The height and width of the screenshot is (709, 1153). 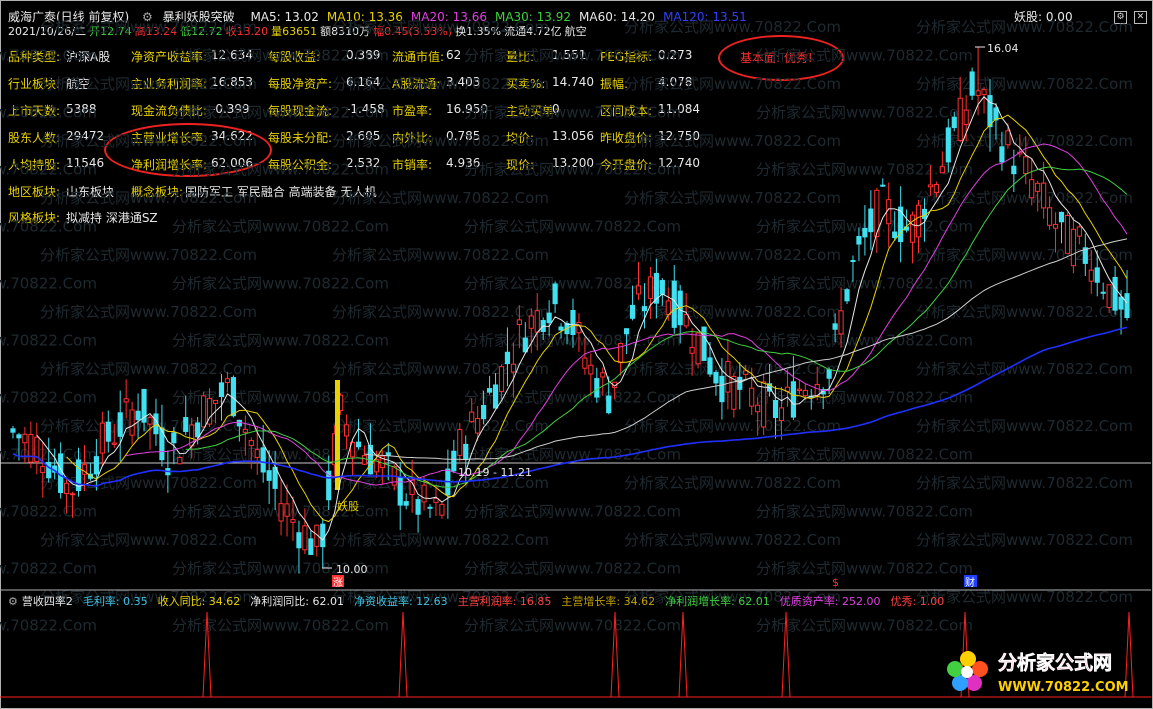 What do you see at coordinates (1003, 48) in the screenshot?
I see `high-price-label: 16.04` at bounding box center [1003, 48].